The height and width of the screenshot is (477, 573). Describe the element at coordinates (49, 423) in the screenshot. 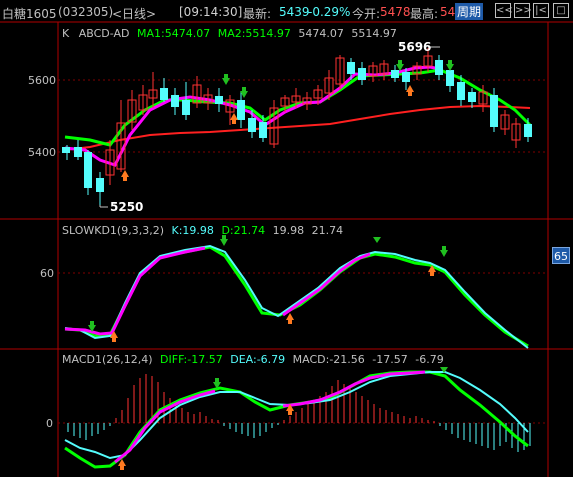

I see `y-tick-0: 0` at that location.